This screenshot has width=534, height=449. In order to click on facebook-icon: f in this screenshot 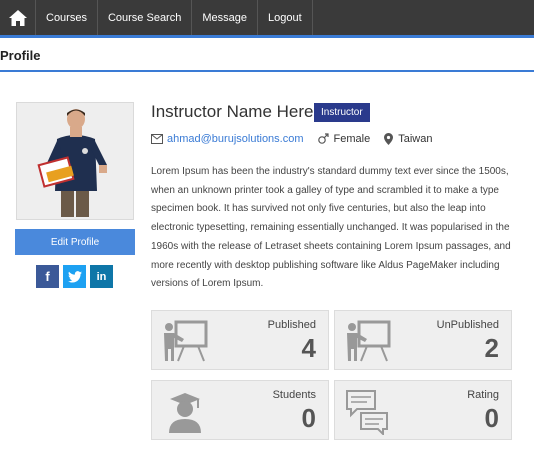, I will do `click(47, 276)`.